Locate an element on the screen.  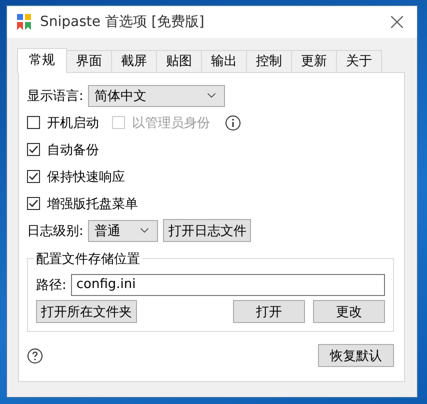
restore-defaults-button: 恢复默认 is located at coordinates (356, 355).